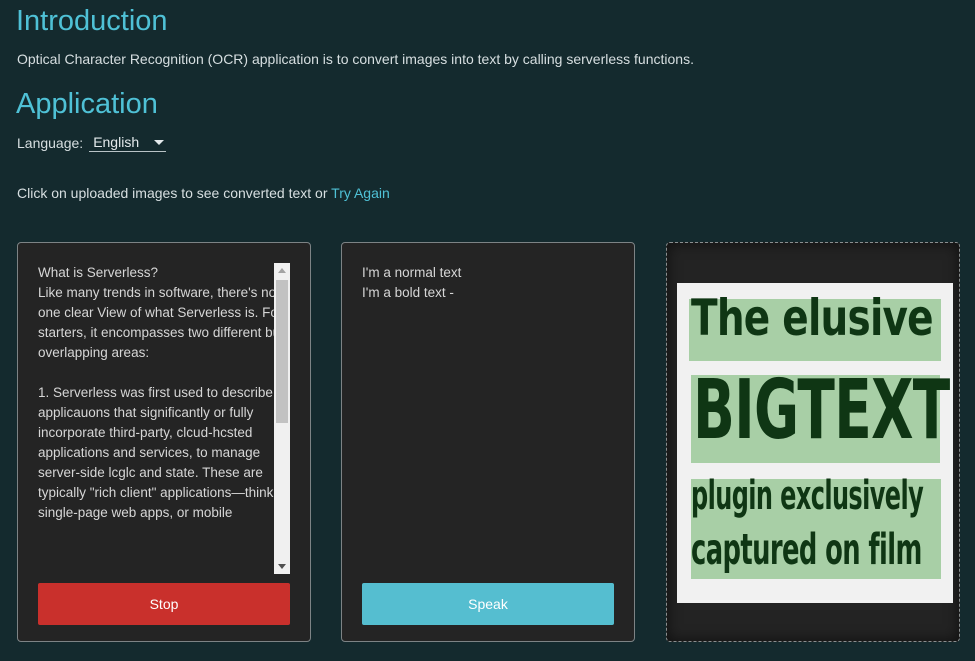 Image resolution: width=975 pixels, height=661 pixels. What do you see at coordinates (159, 142) in the screenshot?
I see `chevron-down-icon` at bounding box center [159, 142].